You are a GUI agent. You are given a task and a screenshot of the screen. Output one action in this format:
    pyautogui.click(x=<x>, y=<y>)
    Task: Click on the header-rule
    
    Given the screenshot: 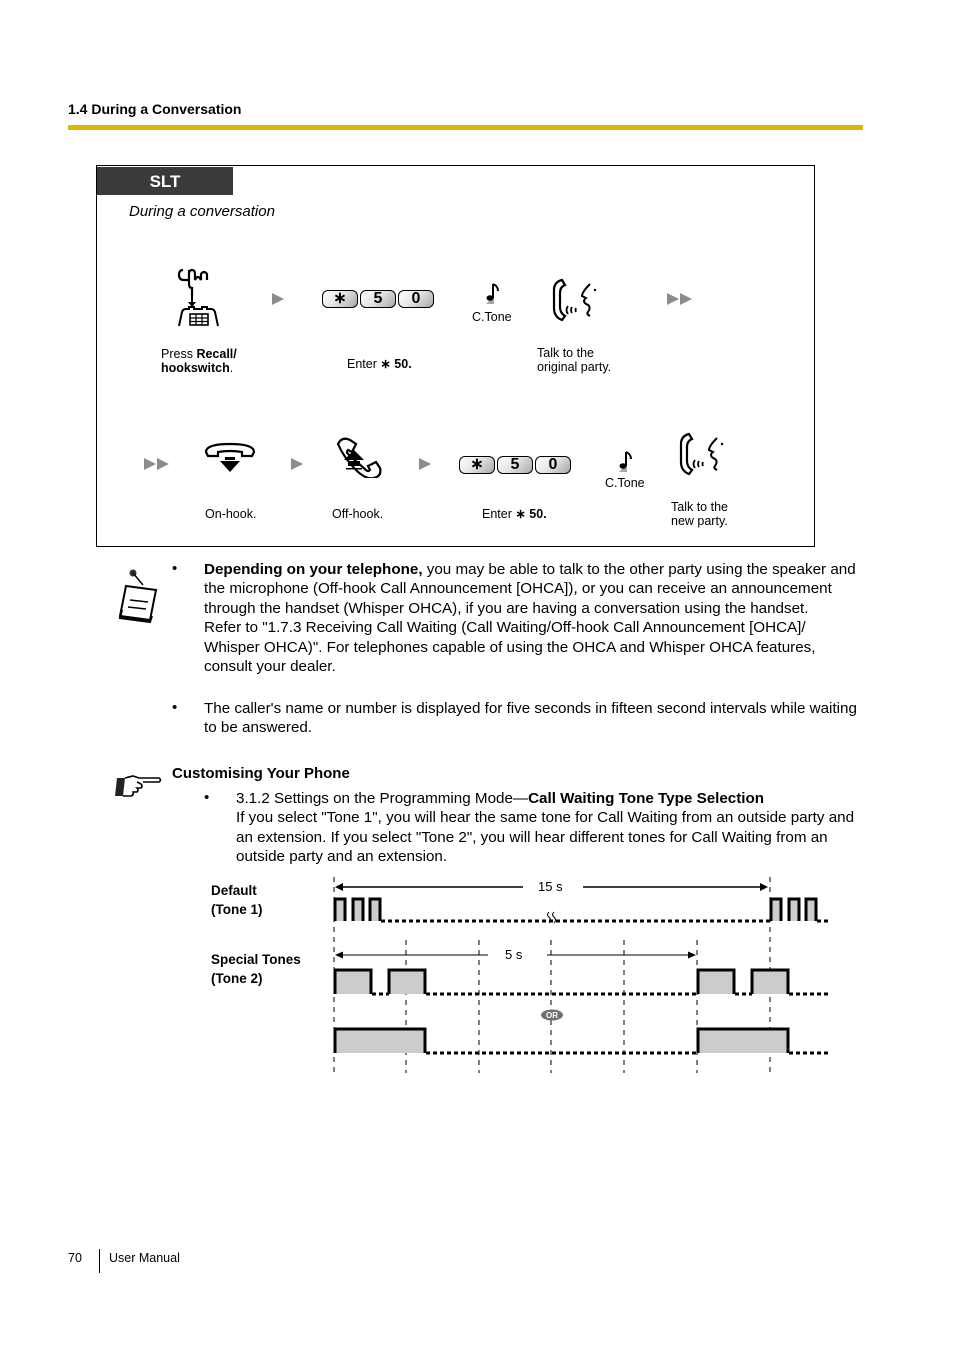 What is the action you would take?
    pyautogui.click(x=465, y=127)
    